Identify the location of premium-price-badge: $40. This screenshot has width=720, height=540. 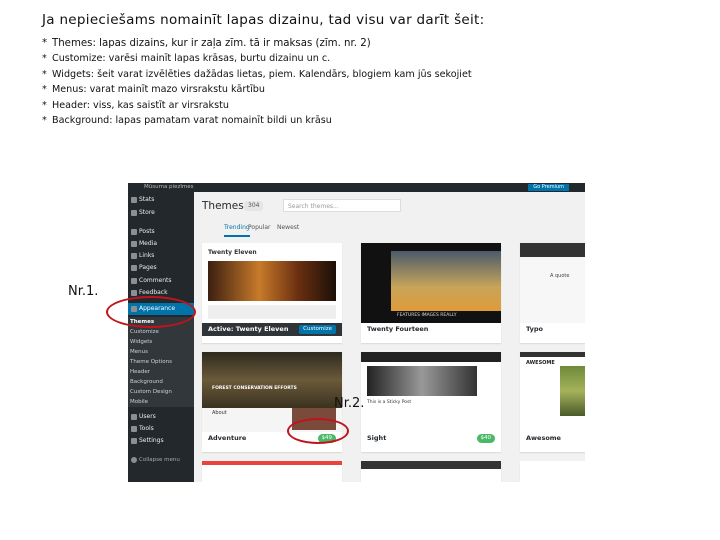
(485, 438).